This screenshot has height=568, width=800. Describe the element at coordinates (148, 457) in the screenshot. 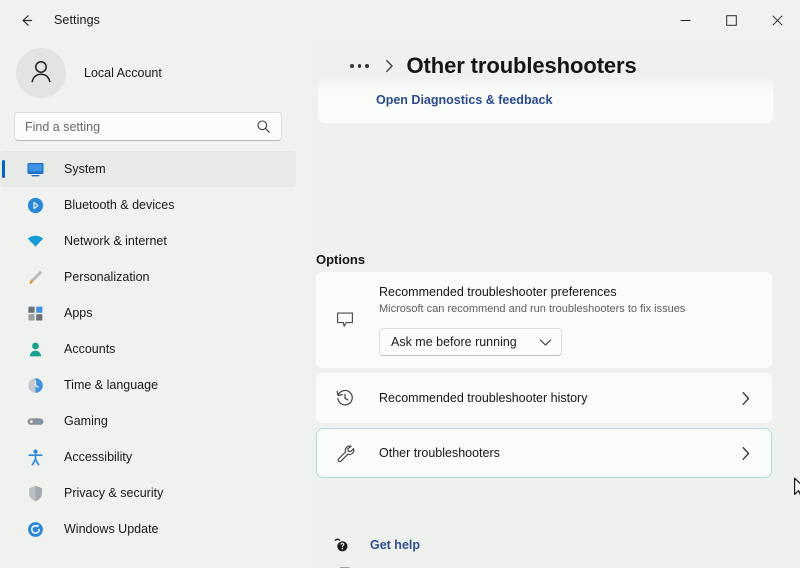

I see `sidebar-item-accessibility: Accessibility` at that location.